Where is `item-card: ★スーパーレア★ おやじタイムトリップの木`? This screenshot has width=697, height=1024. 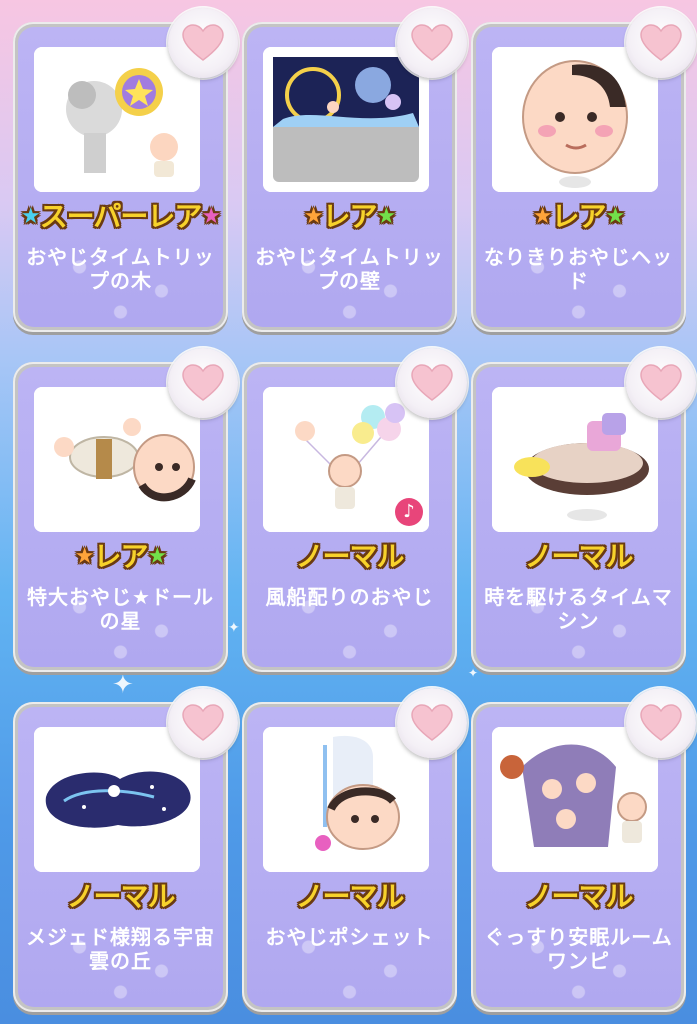 item-card: ★スーパーレア★ おやじタイムトリップの木 is located at coordinates (125, 170).